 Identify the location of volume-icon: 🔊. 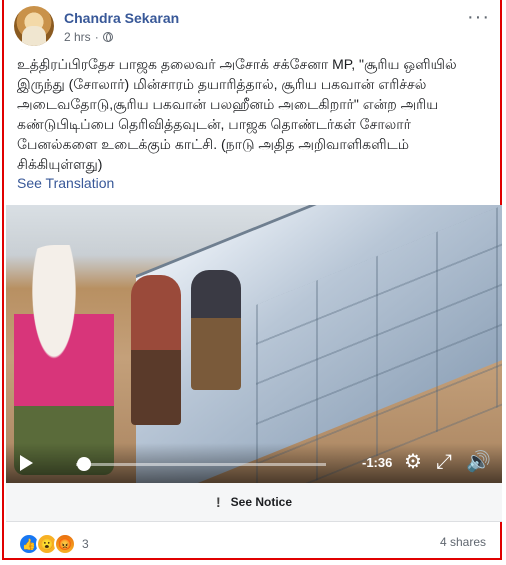
(478, 462).